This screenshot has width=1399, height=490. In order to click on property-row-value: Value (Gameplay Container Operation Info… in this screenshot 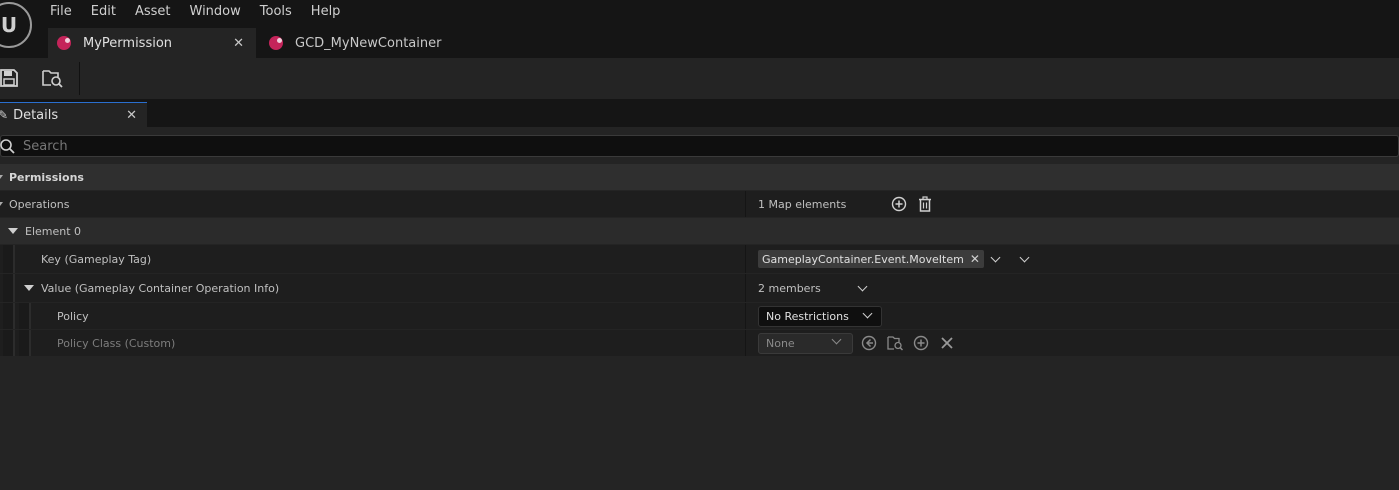, I will do `click(699, 288)`.